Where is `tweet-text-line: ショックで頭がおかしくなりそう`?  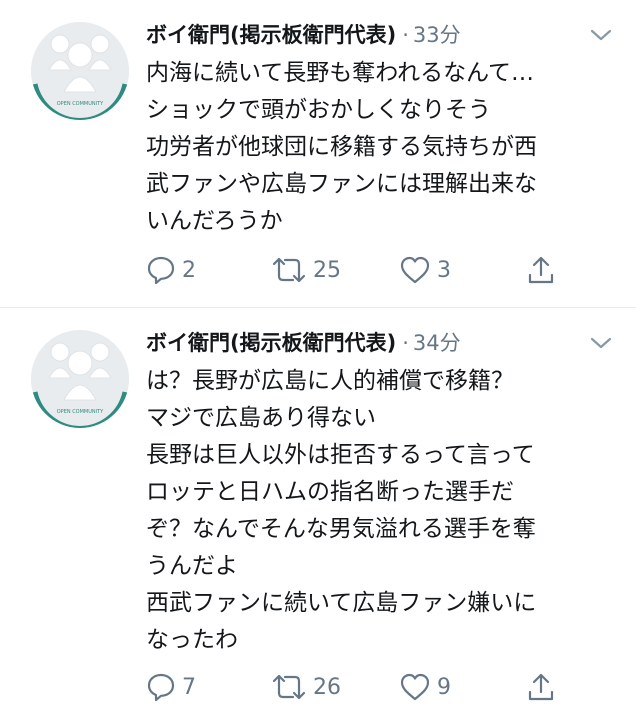 tweet-text-line: ショックで頭がおかしくなりそう is located at coordinates (318, 110).